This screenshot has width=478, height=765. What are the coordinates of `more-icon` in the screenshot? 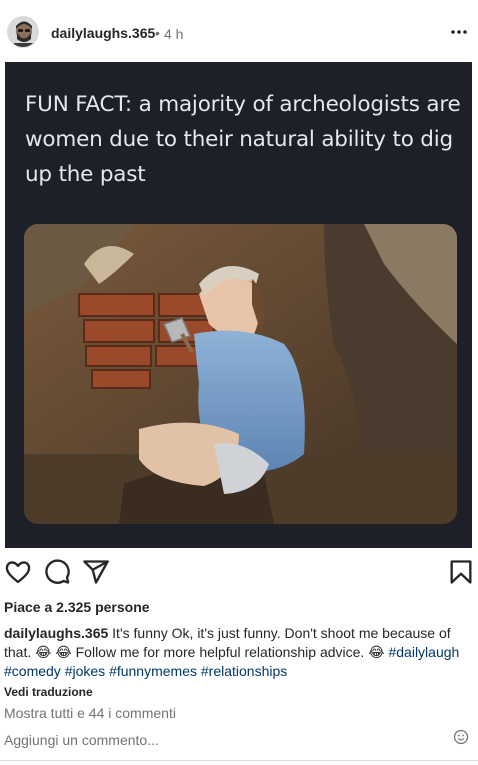 It's located at (459, 32).